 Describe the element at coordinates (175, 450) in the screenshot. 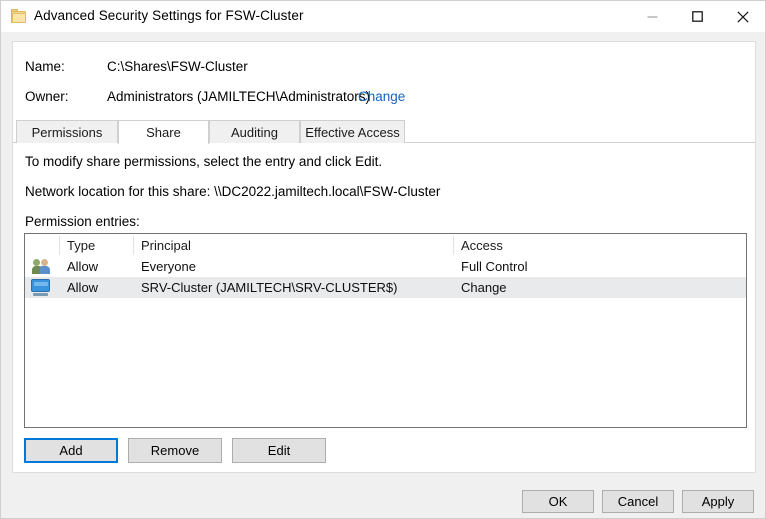

I see `remove-button: Remove` at that location.